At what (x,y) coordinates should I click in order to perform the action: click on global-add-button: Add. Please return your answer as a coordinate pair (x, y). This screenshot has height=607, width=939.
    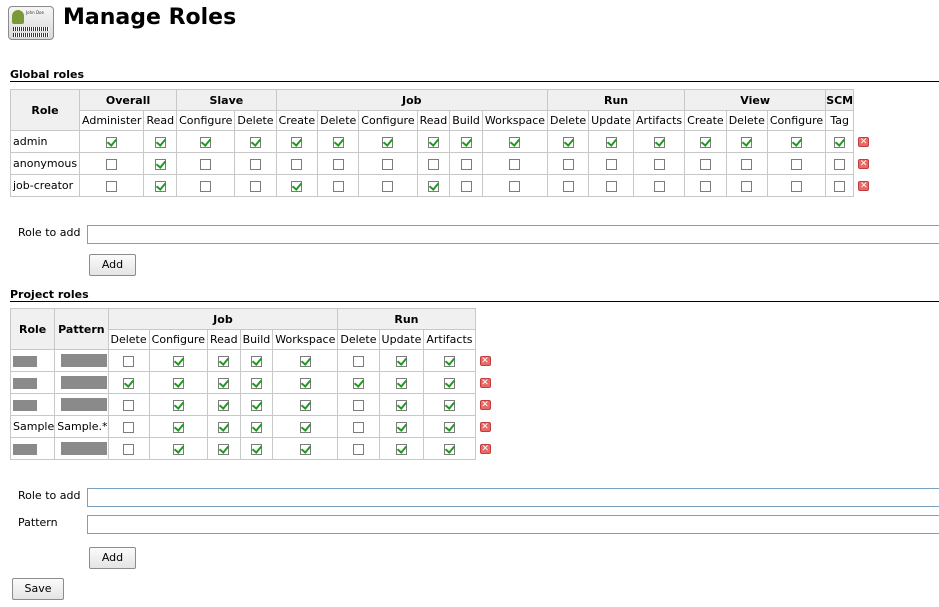
    Looking at the image, I should click on (112, 265).